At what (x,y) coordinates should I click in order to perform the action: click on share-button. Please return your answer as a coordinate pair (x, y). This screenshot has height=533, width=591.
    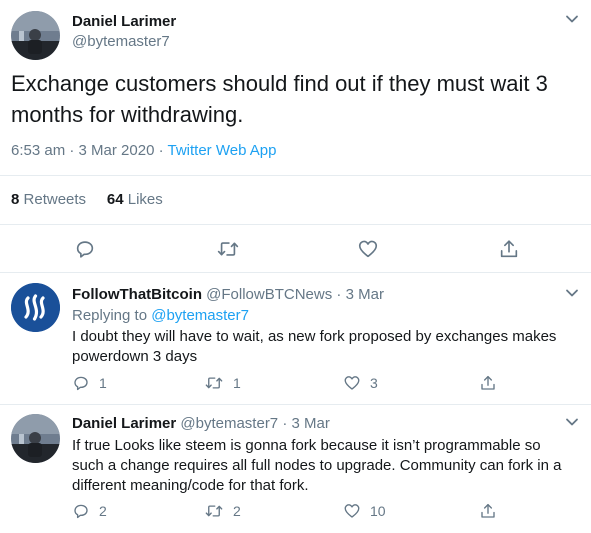
    Looking at the image, I should click on (509, 249).